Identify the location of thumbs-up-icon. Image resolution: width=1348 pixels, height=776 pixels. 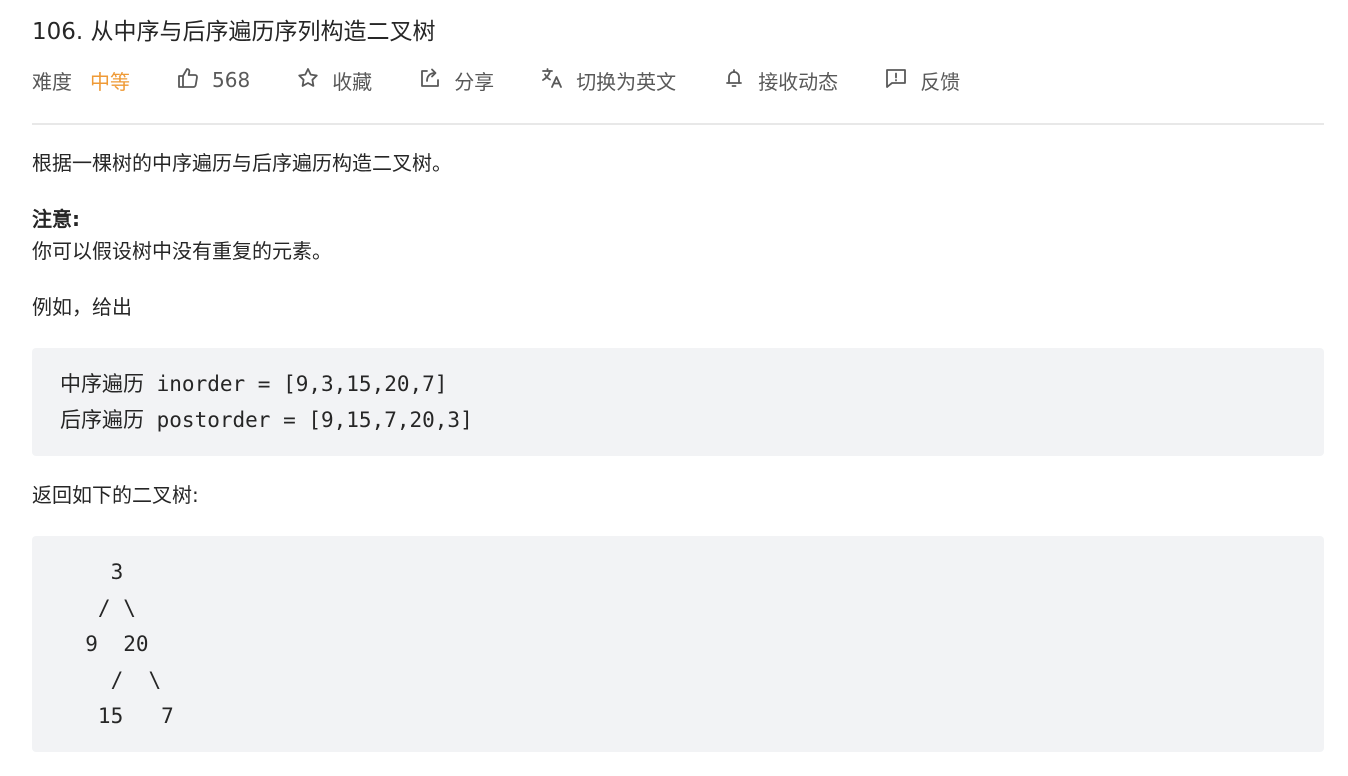
(194, 80).